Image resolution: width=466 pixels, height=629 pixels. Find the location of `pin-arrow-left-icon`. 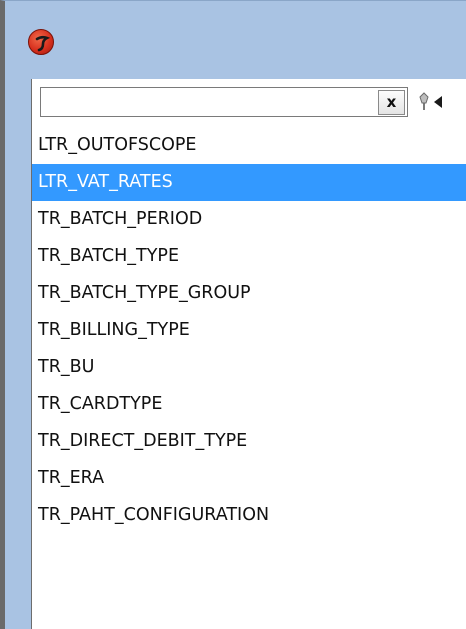

pin-arrow-left-icon is located at coordinates (435, 102).